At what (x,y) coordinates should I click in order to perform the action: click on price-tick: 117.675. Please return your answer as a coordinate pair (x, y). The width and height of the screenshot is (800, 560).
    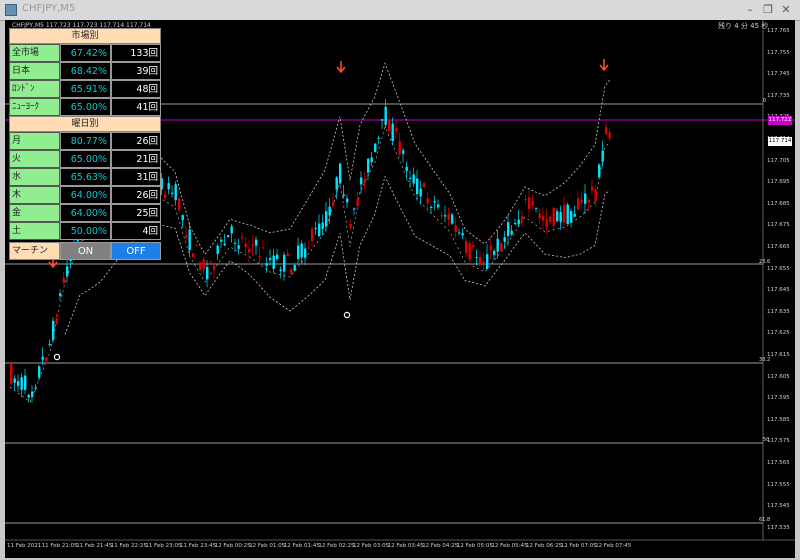
    Looking at the image, I should click on (778, 225).